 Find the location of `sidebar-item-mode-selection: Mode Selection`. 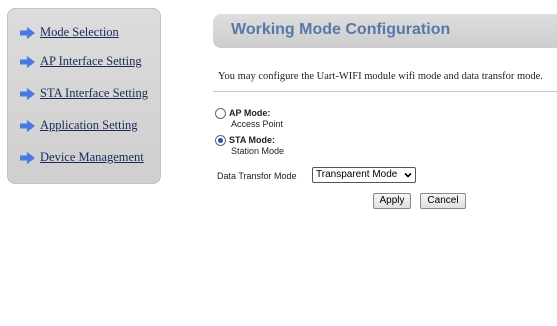

sidebar-item-mode-selection: Mode Selection is located at coordinates (69, 32).